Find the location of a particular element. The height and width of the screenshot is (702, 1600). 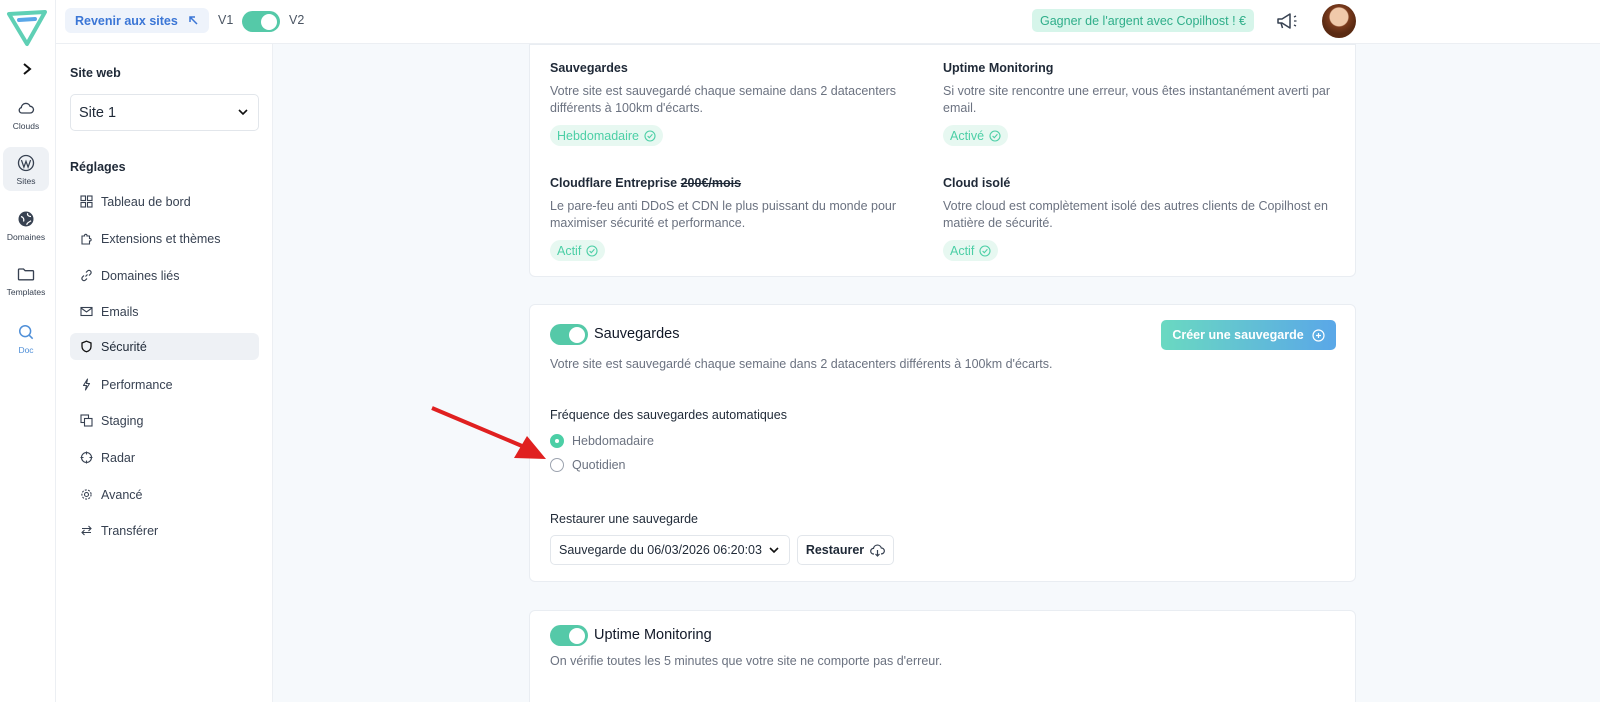

rail-label: Domaines is located at coordinates (26, 236).